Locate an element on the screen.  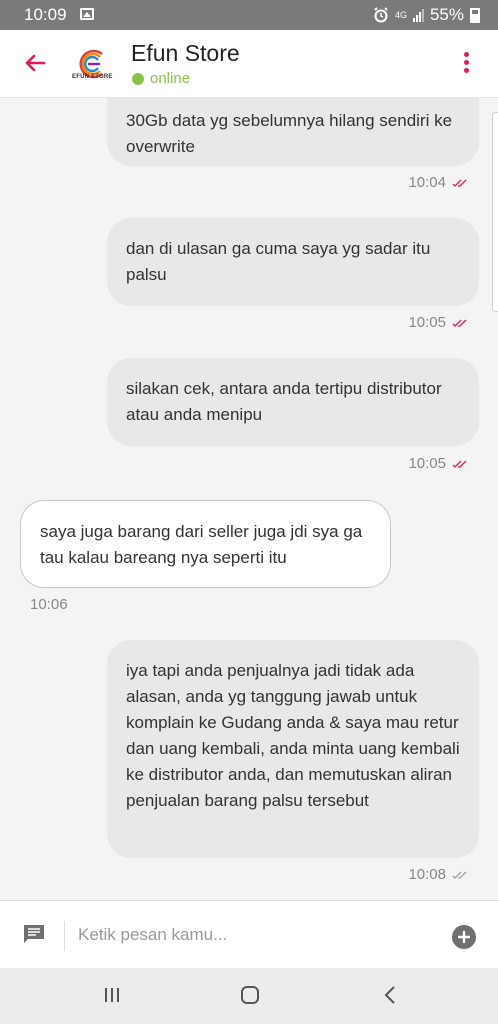
gallery-icon is located at coordinates (87, 14).